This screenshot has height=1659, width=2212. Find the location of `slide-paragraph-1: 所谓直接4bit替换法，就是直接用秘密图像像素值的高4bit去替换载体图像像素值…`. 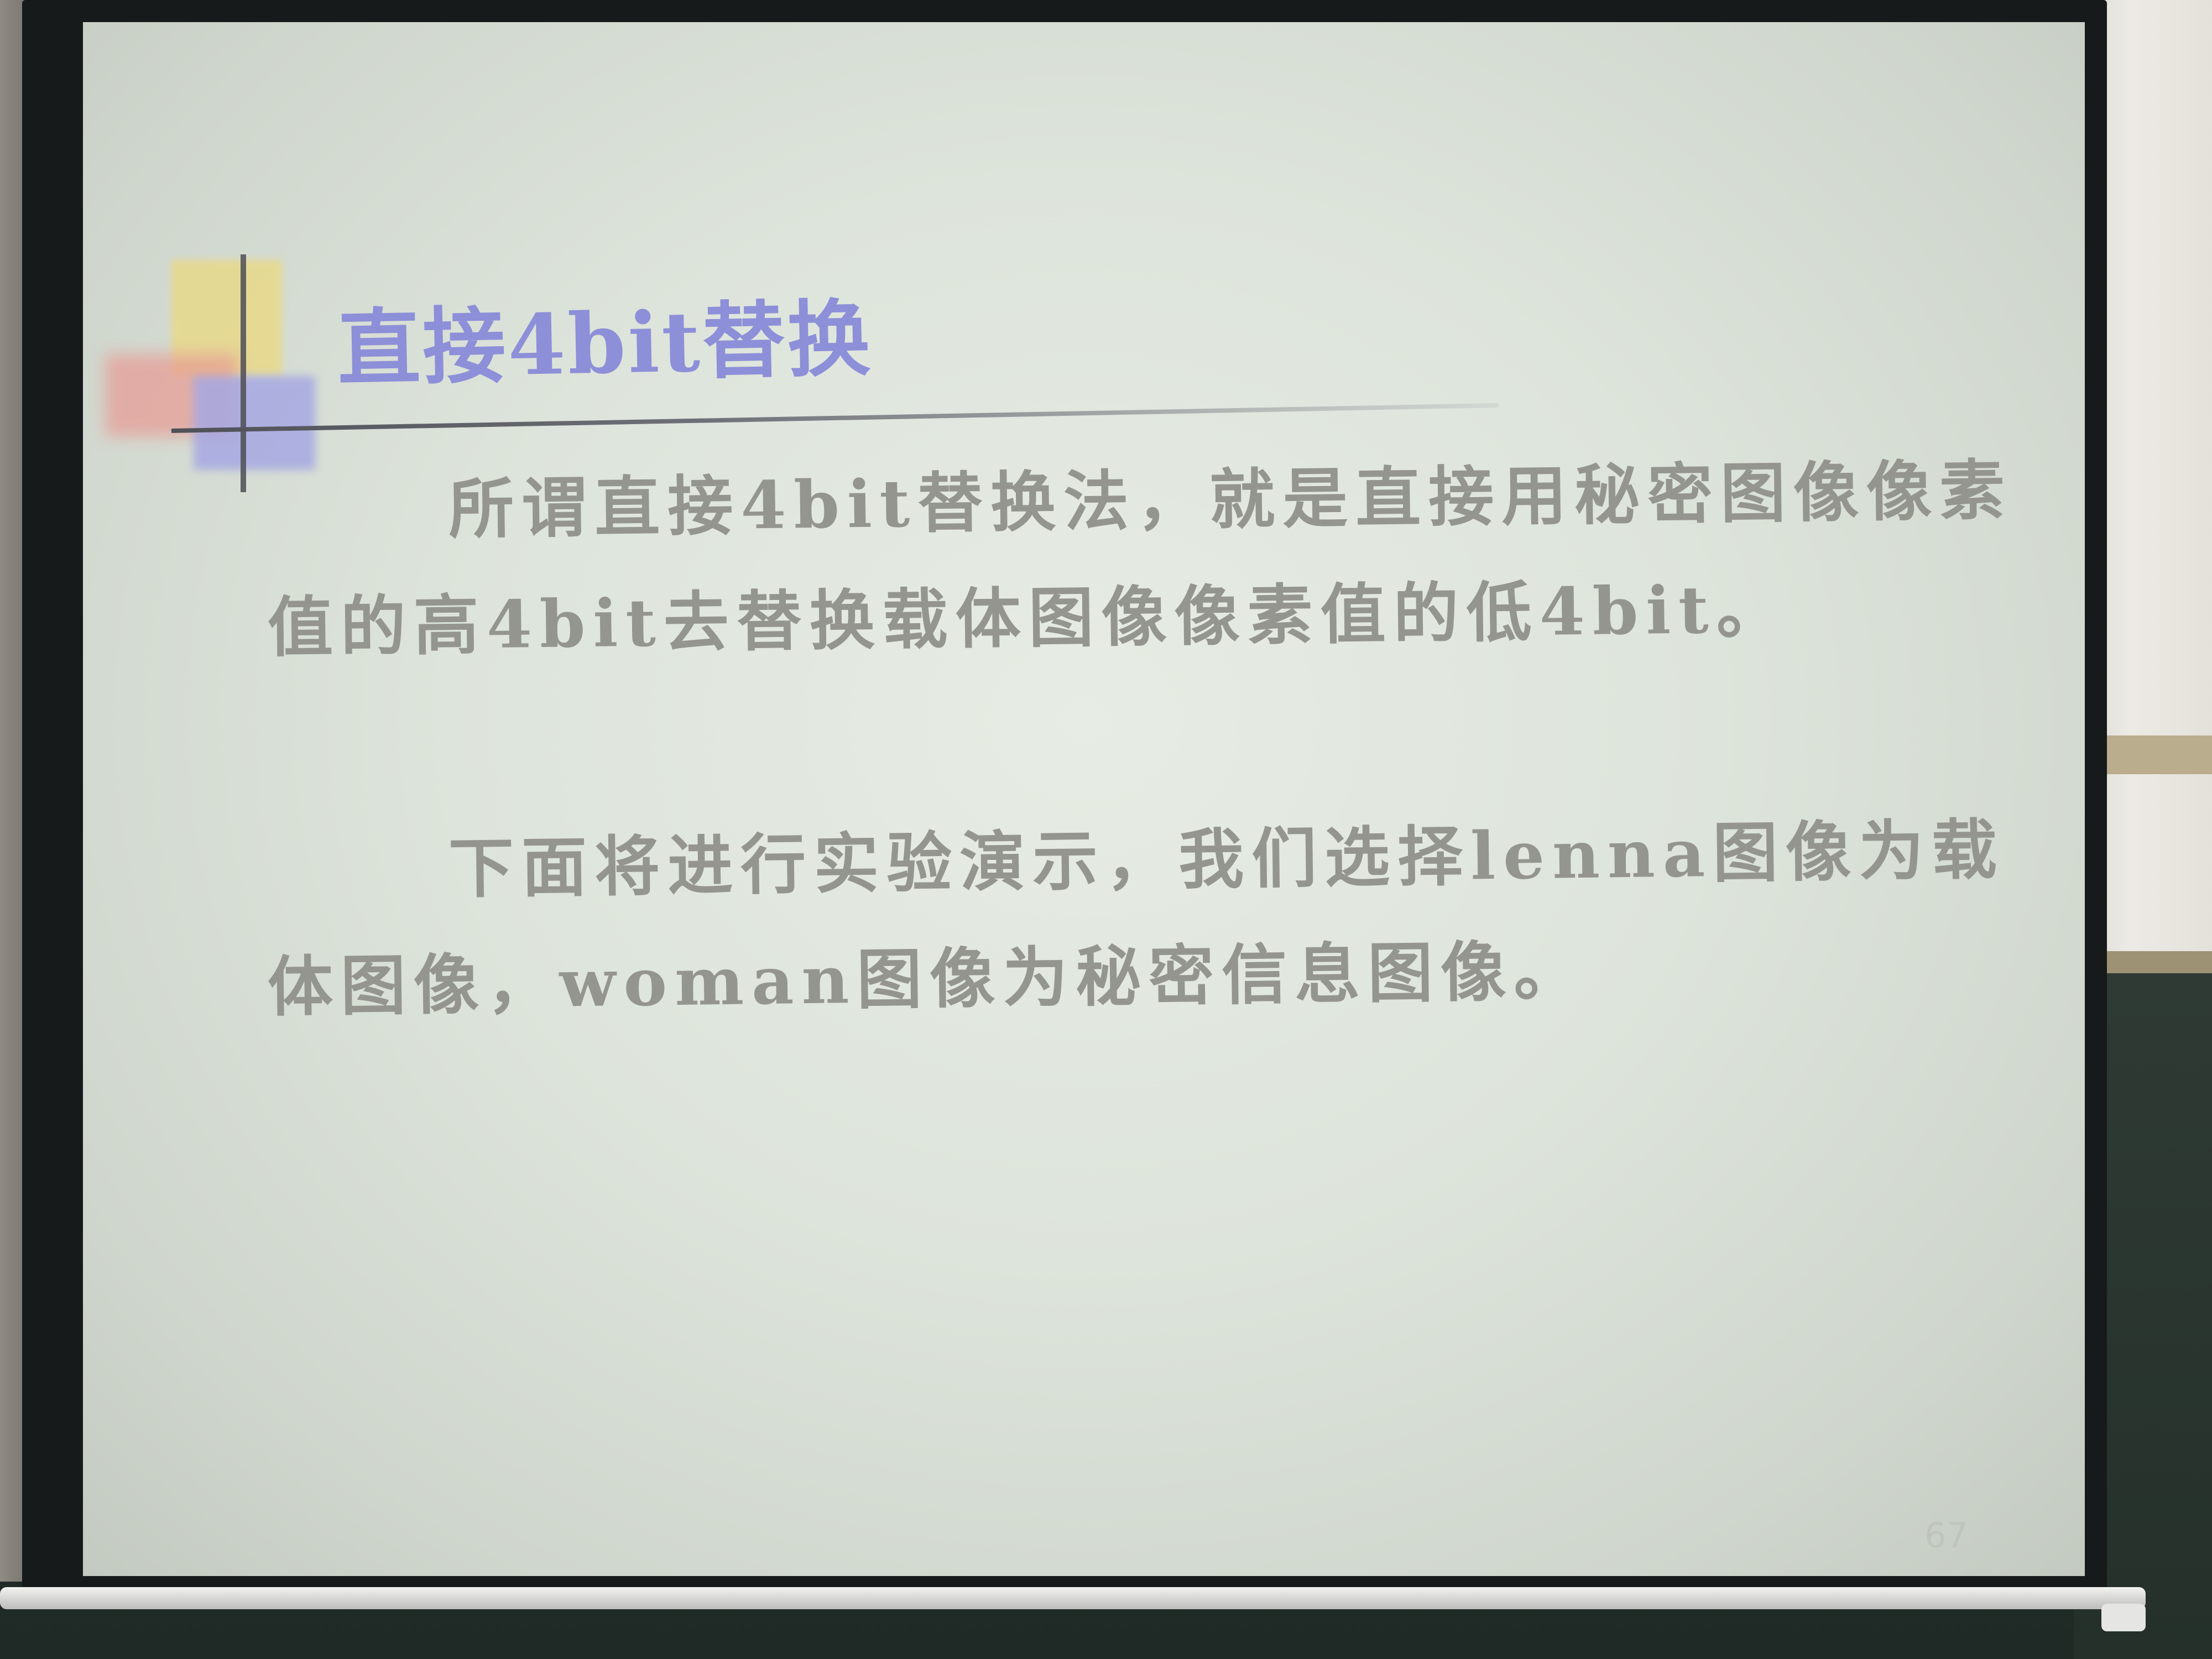

slide-paragraph-1: 所谓直接4bit替换法，就是直接用秘密图像像素值的高4bit去替换载体图像像素值… is located at coordinates (1151, 559).